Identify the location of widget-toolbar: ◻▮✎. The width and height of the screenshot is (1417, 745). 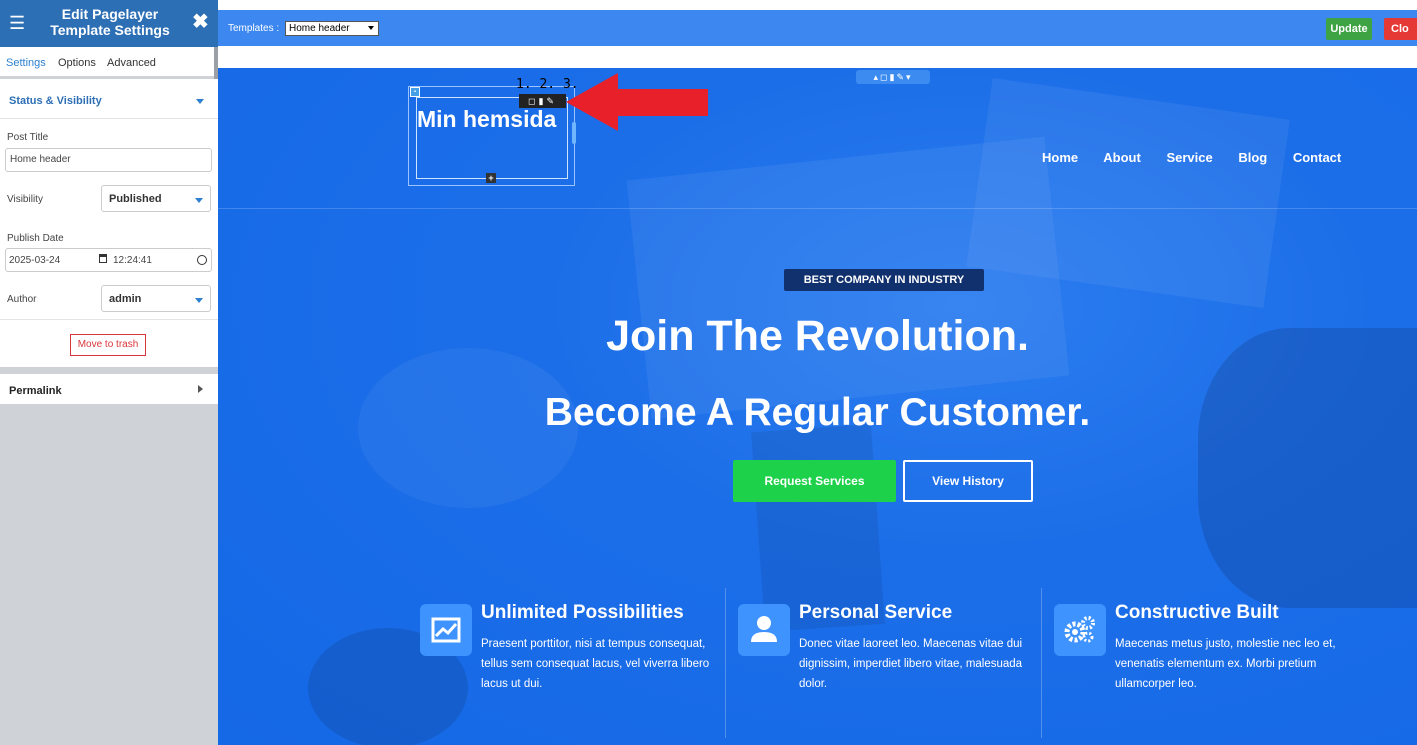
(542, 101).